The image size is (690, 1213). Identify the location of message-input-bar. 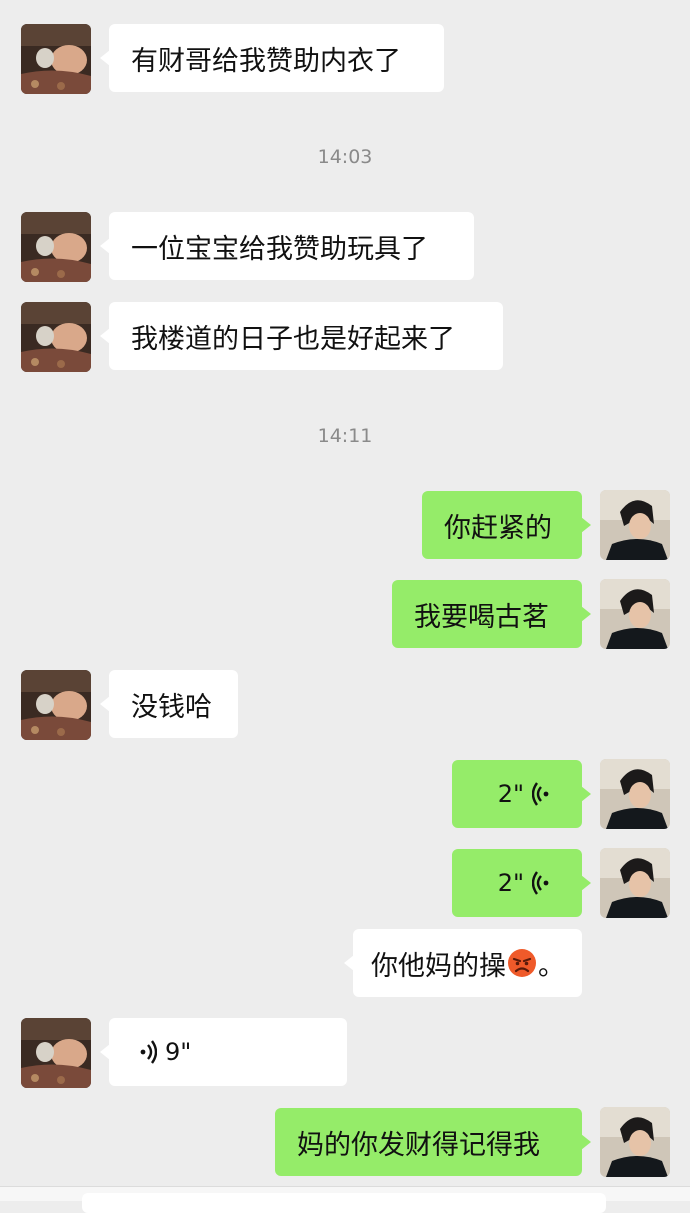
(345, 1199).